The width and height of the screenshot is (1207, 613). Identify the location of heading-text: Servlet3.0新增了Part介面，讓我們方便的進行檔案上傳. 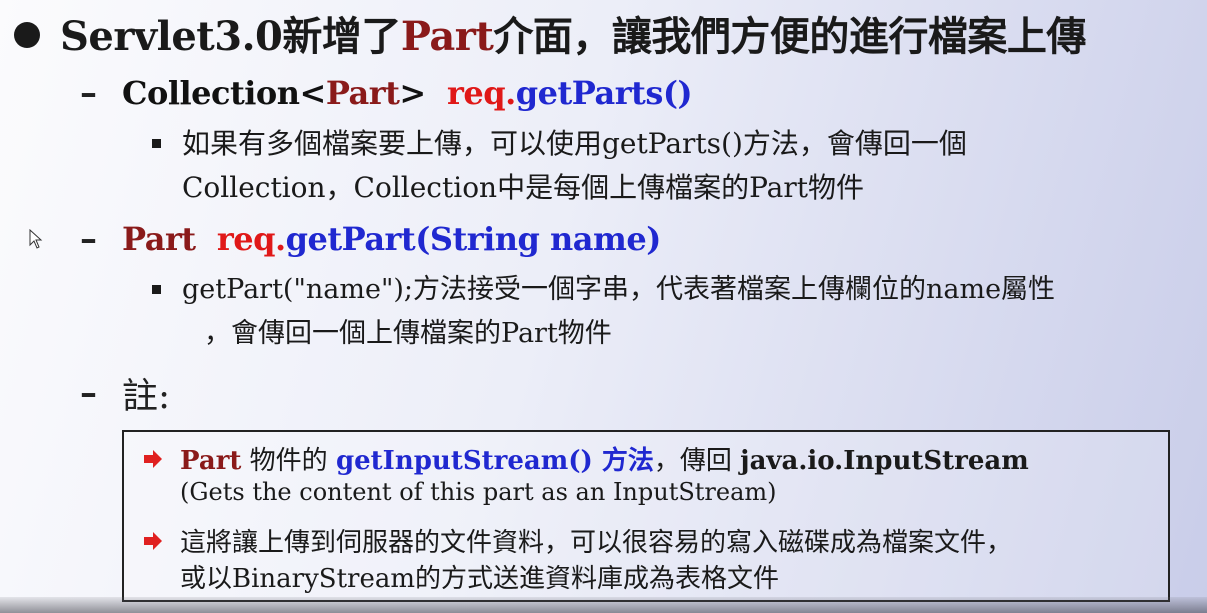
(573, 33).